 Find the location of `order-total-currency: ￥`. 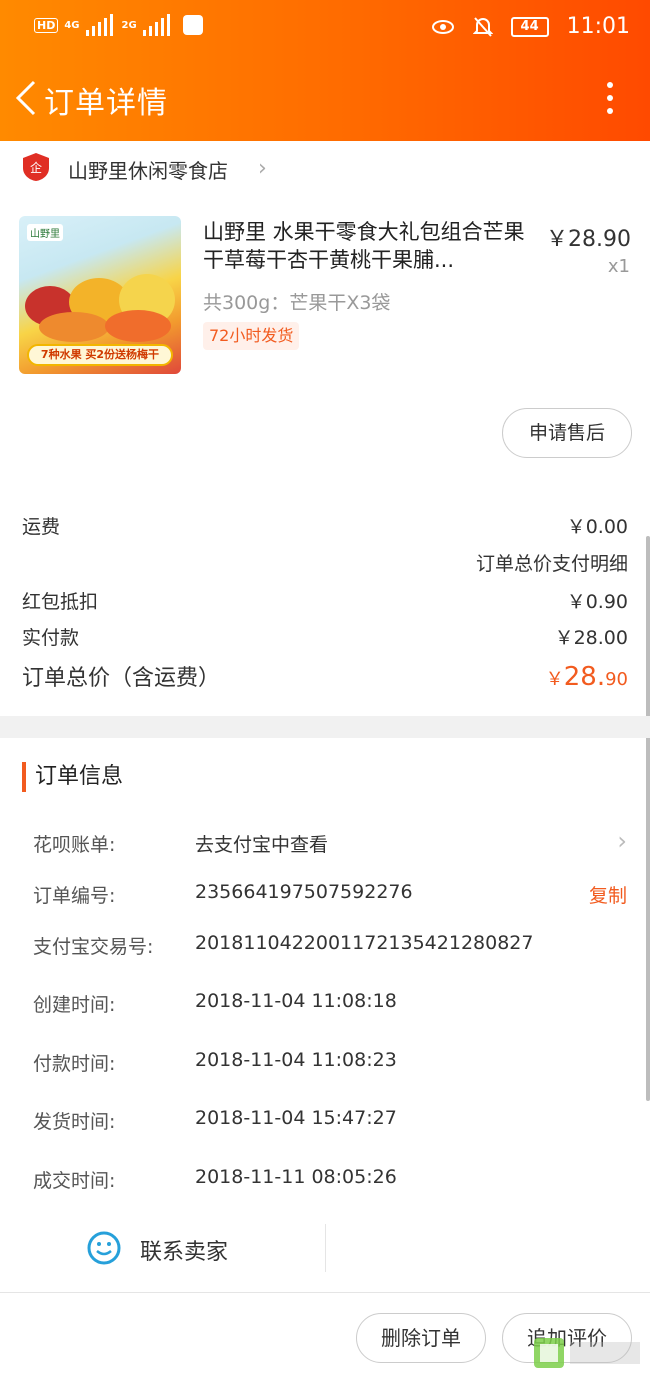

order-total-currency: ￥ is located at coordinates (554, 679).